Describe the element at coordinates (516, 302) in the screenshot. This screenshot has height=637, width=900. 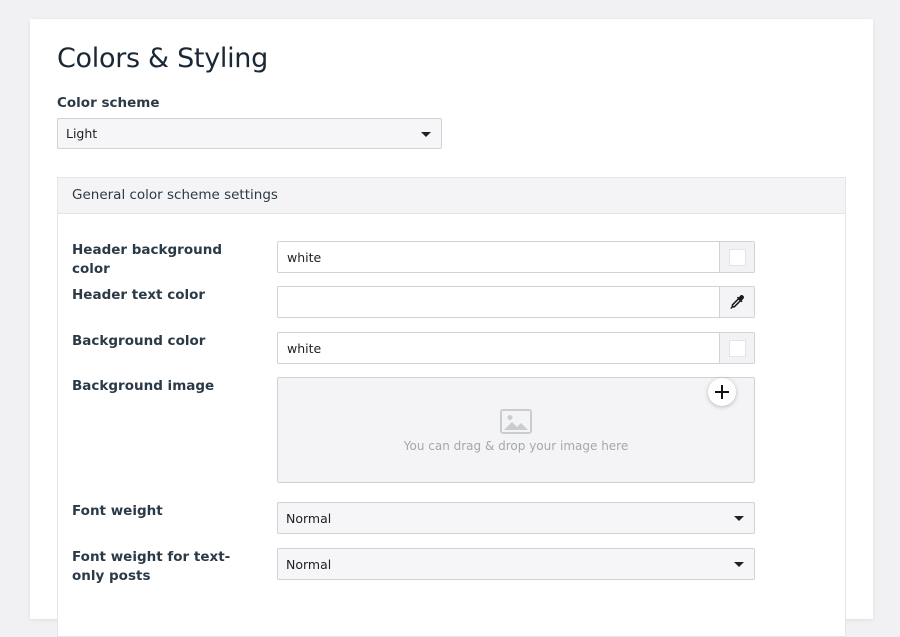
I see `header-text-color-field` at that location.